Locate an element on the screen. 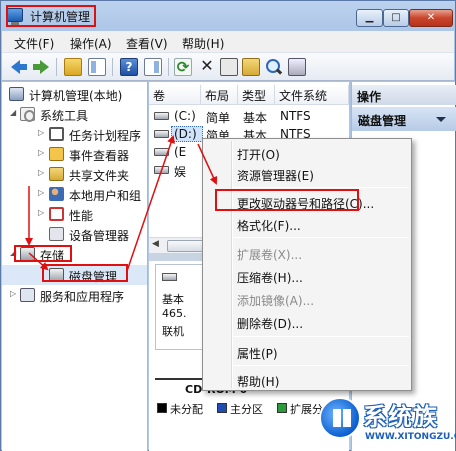 The image size is (456, 451). tree-item-root: 计算机管理(本地) is located at coordinates (74, 94).